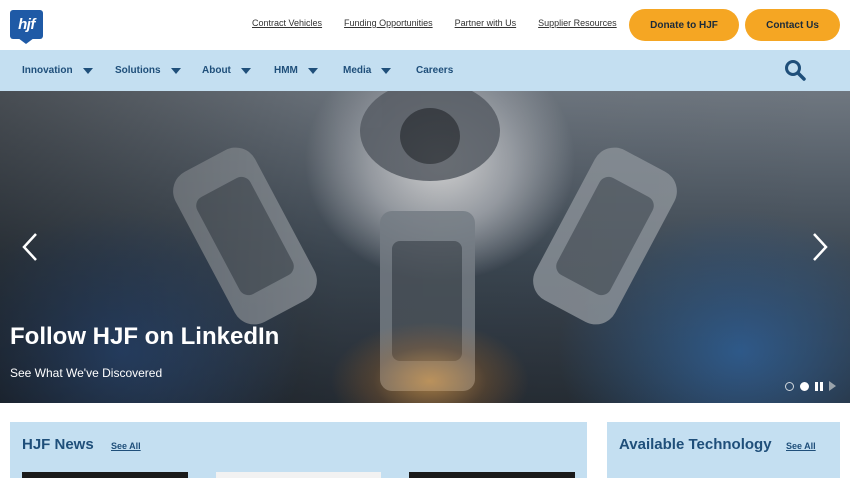  I want to click on link-supplier-resources: Supplier Resources, so click(577, 23).